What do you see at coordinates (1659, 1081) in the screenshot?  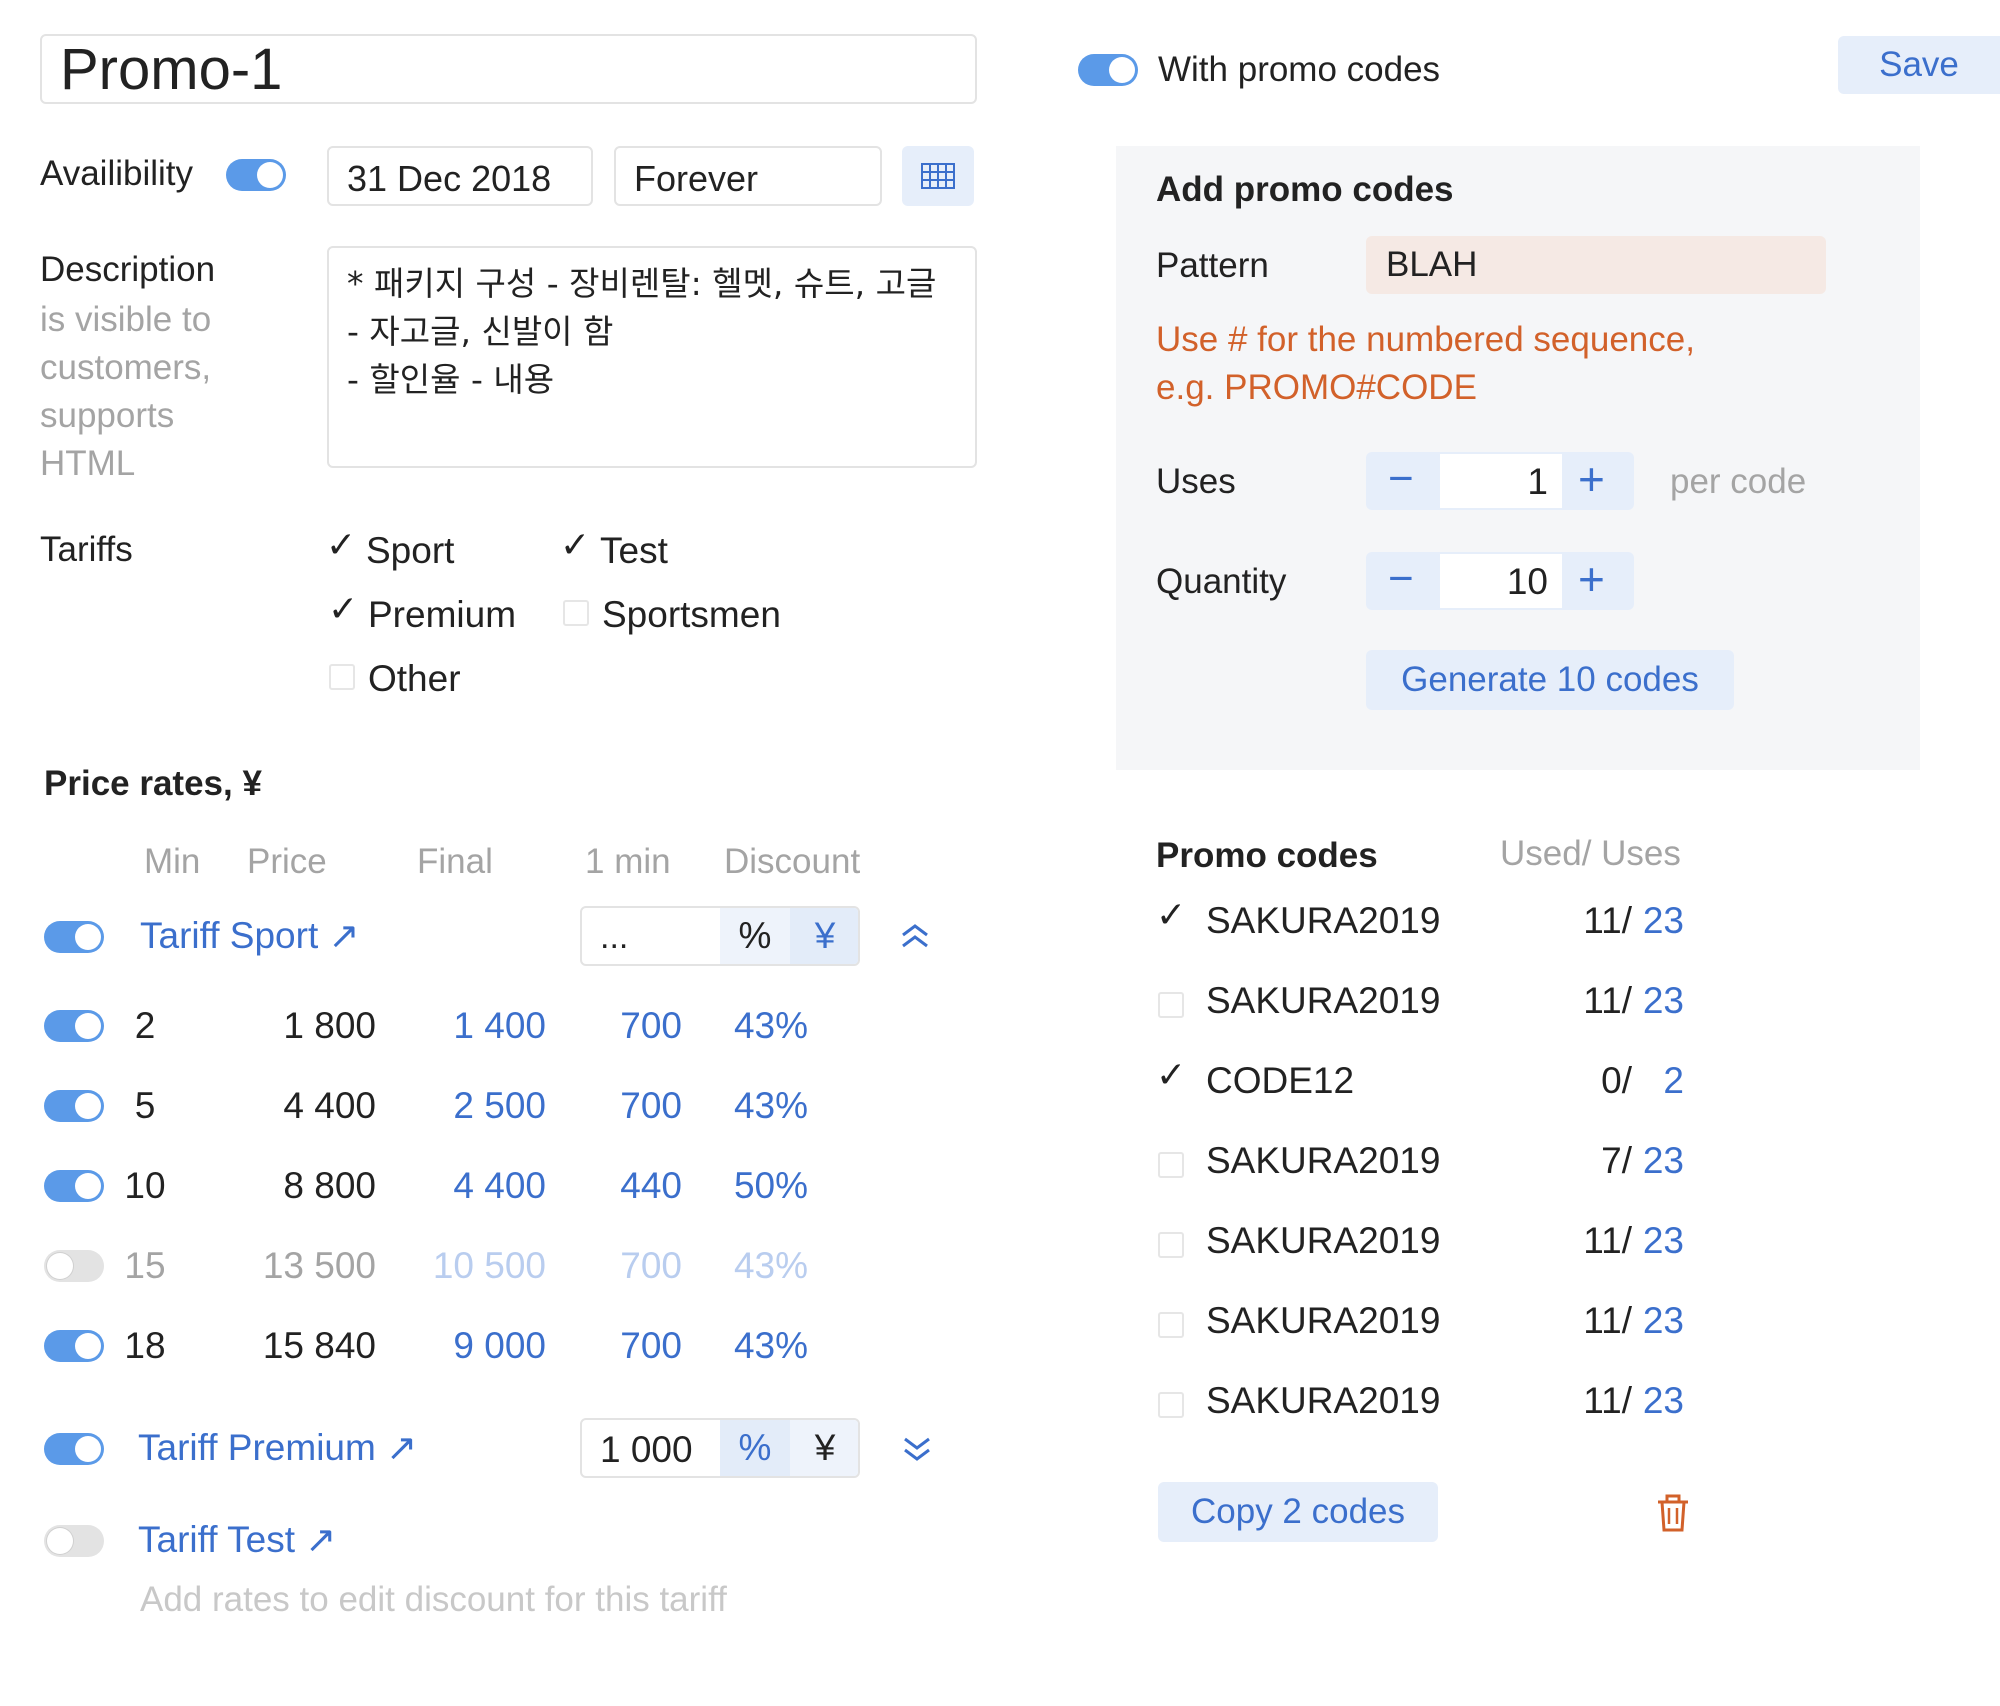 I see `promo-code-uses: 2` at bounding box center [1659, 1081].